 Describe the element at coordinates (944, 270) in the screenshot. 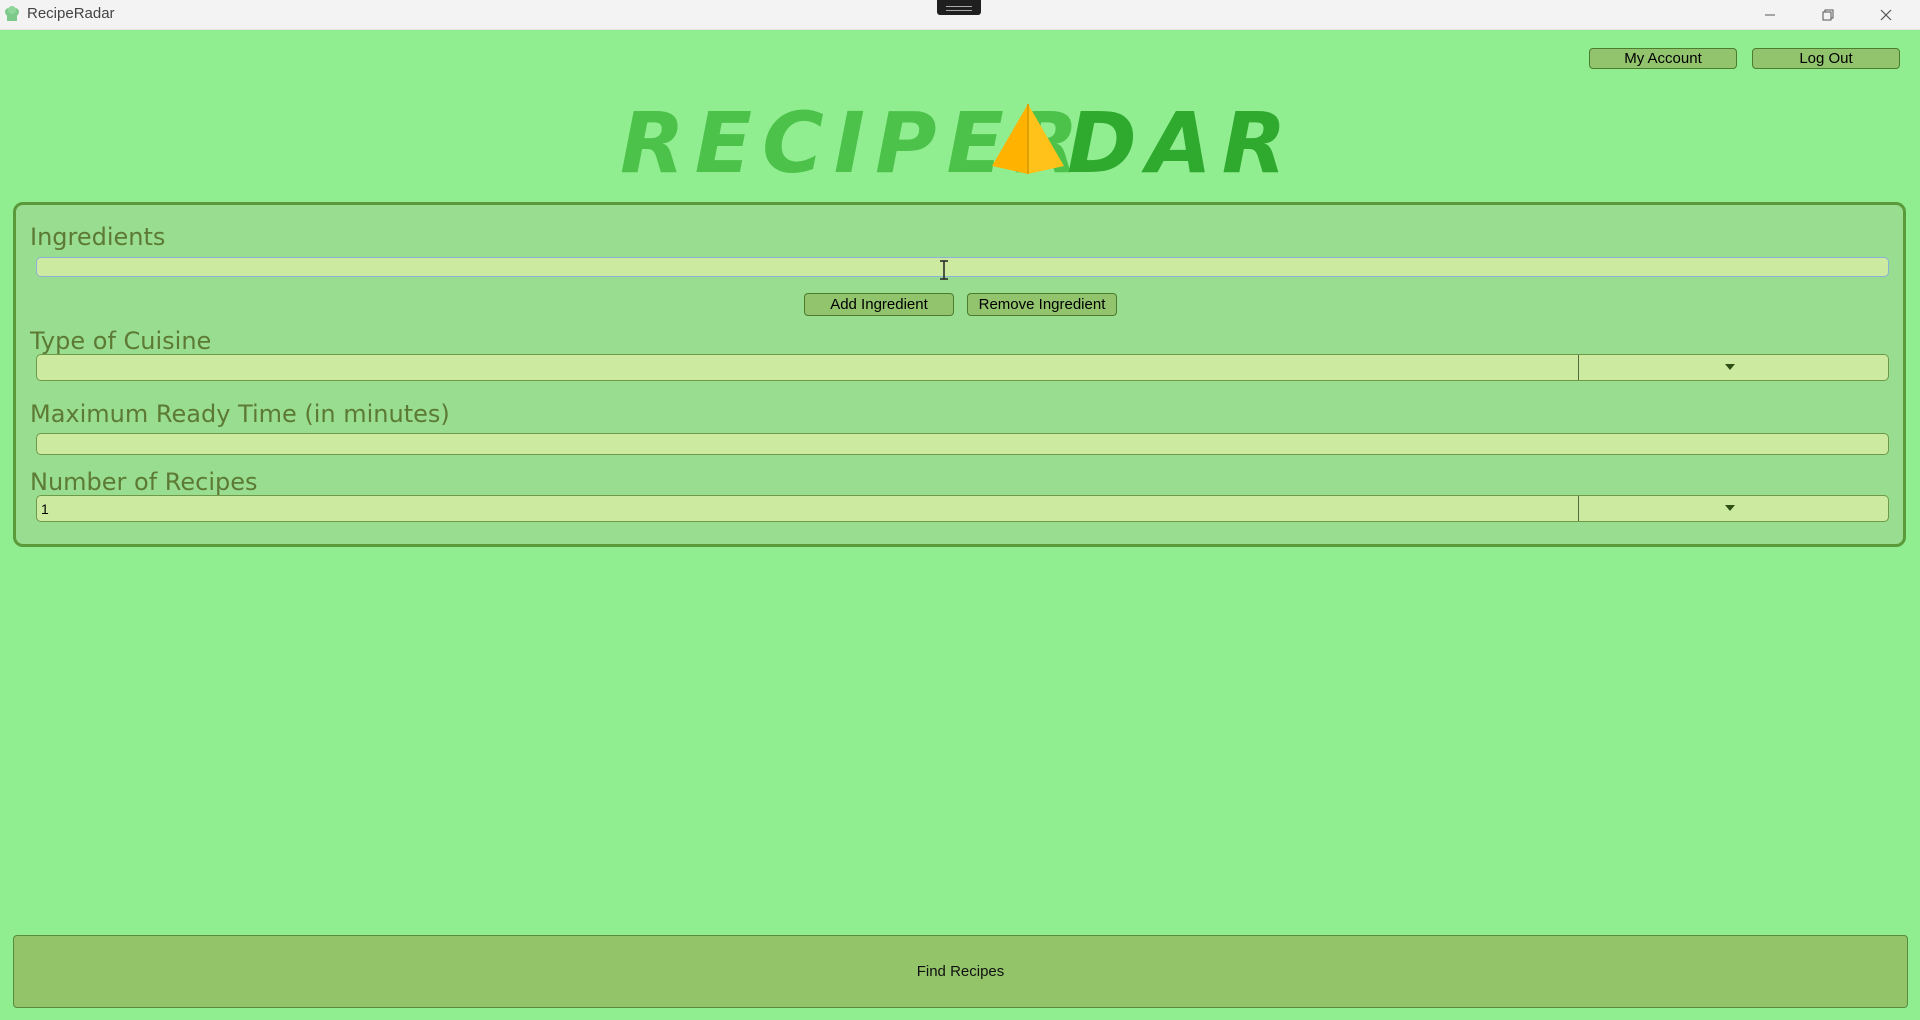

I see `text-cursor-icon` at that location.